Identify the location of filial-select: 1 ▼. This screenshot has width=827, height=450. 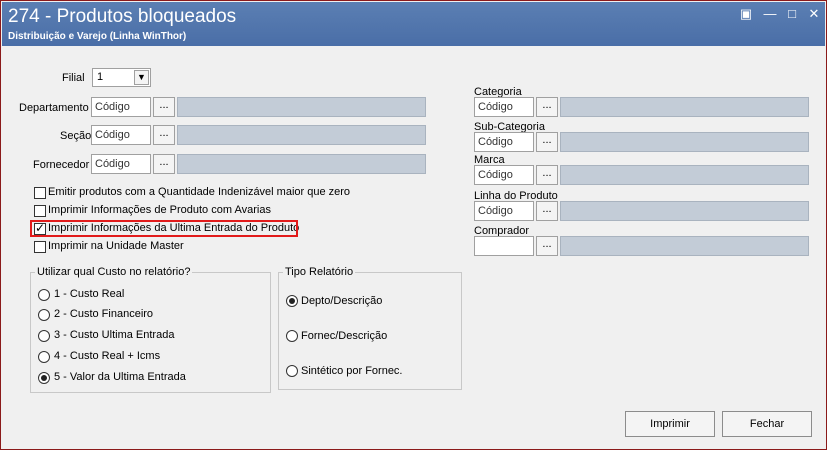
(121, 77).